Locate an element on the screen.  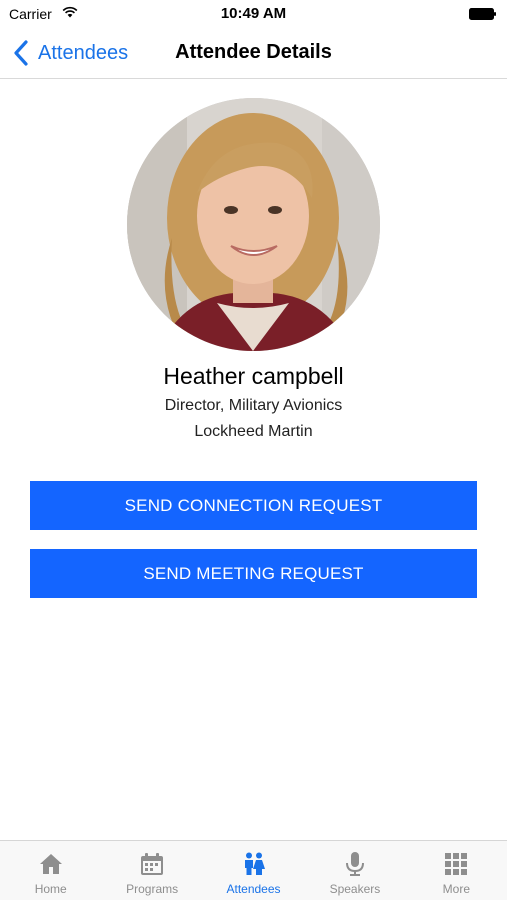
page-title: Attendee Details is located at coordinates (253, 52).